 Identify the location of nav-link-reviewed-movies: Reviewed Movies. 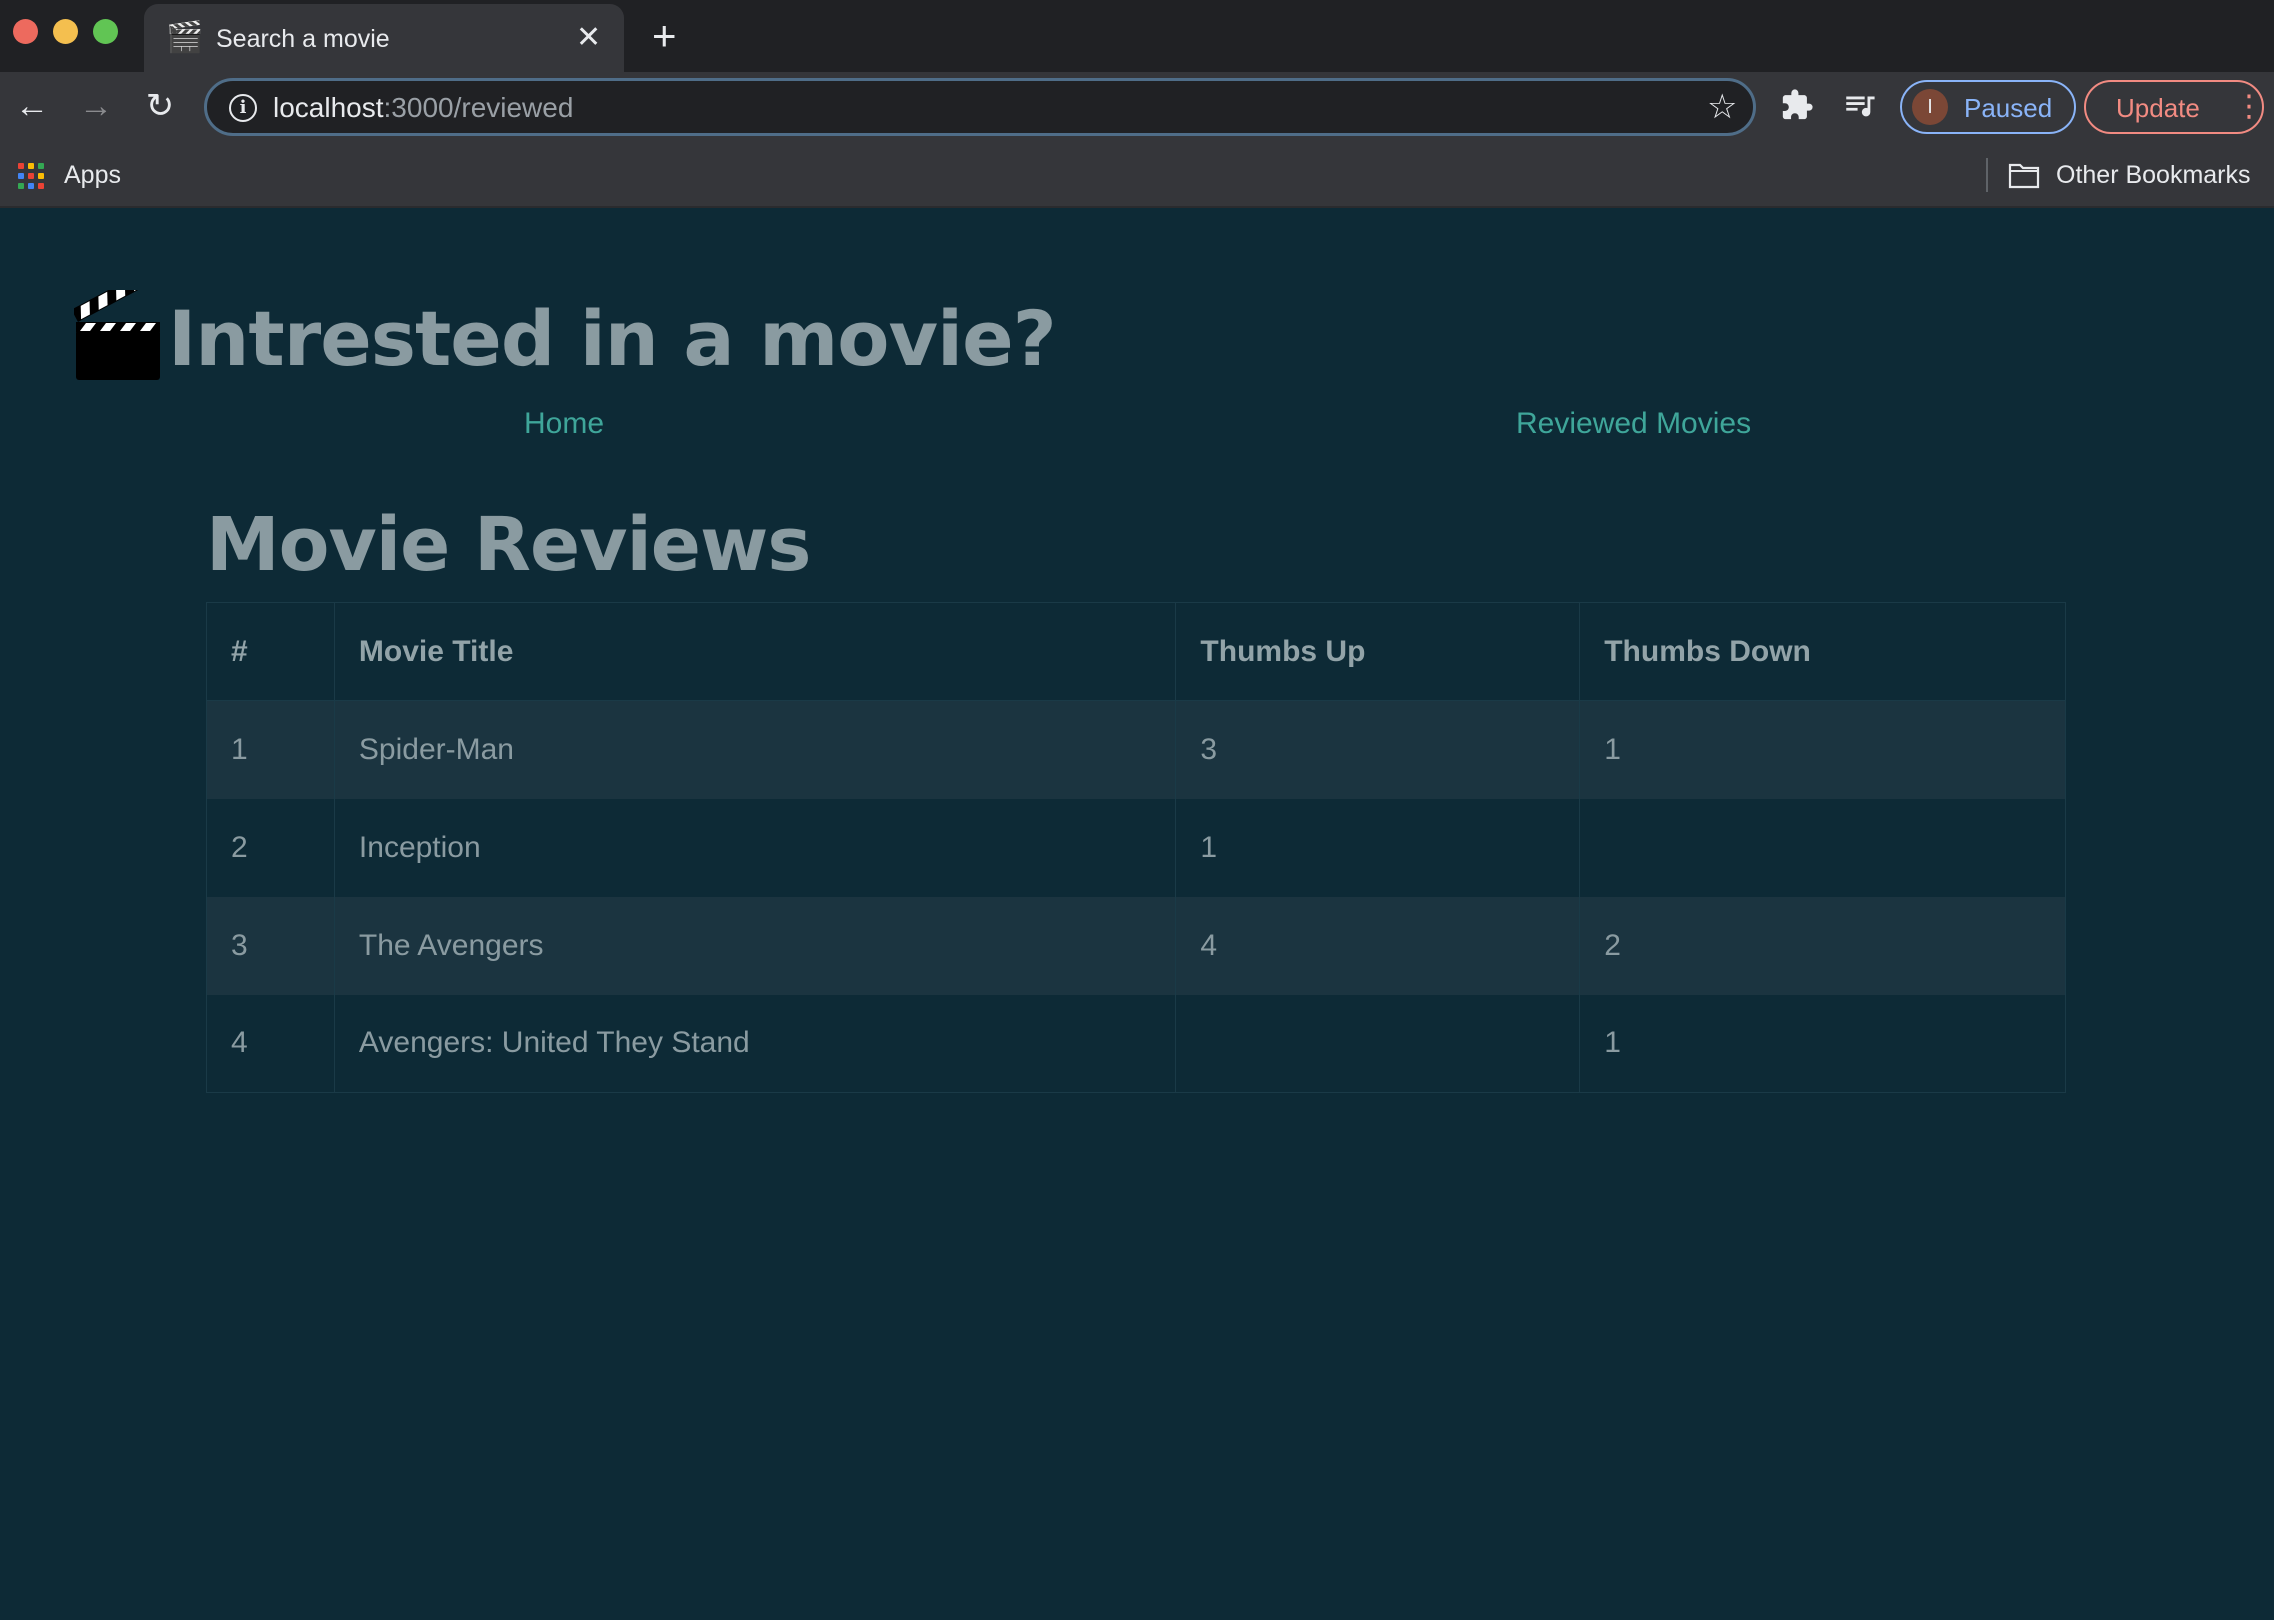
(1633, 424).